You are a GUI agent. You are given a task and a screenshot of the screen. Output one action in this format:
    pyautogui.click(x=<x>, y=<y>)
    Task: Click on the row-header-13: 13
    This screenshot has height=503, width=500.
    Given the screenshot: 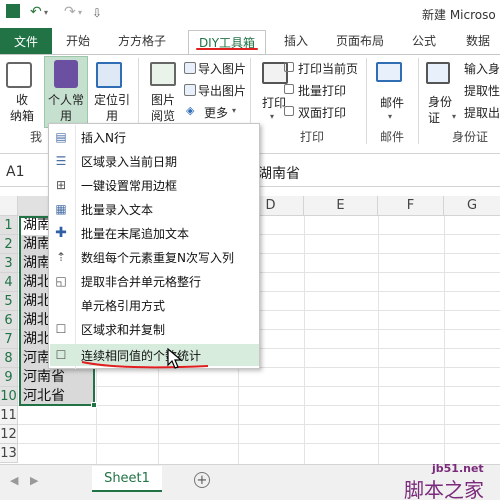 What is the action you would take?
    pyautogui.click(x=9, y=453)
    